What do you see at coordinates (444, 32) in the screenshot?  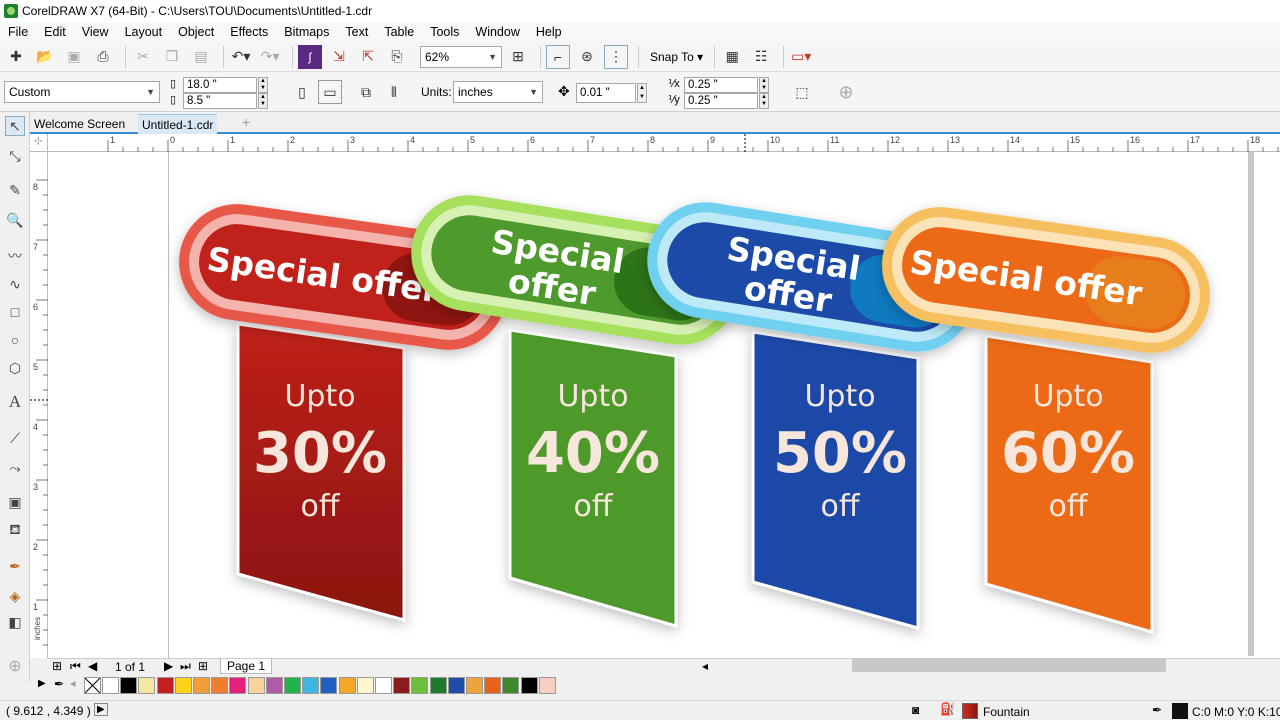 I see `menu-tools: Tools` at bounding box center [444, 32].